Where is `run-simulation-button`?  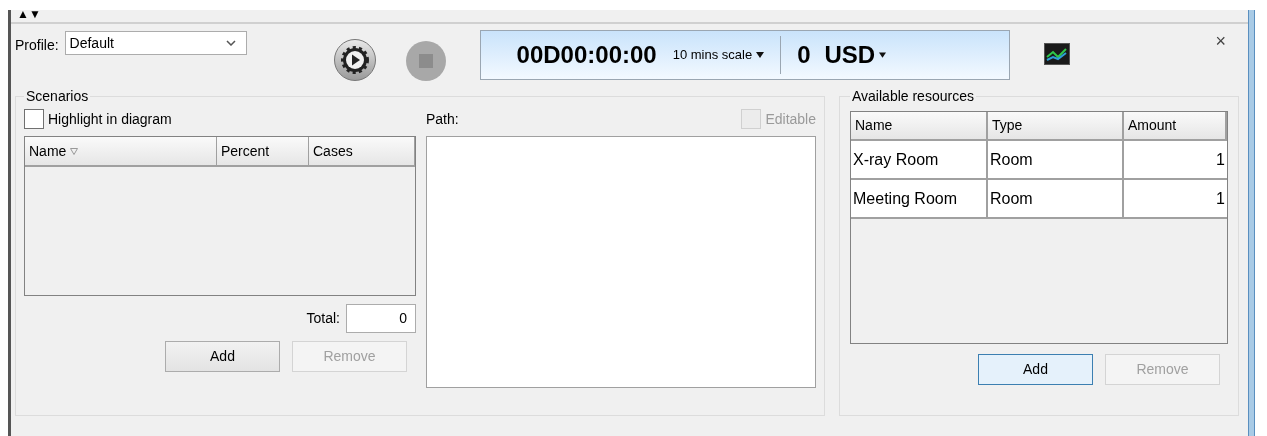 run-simulation-button is located at coordinates (354, 60).